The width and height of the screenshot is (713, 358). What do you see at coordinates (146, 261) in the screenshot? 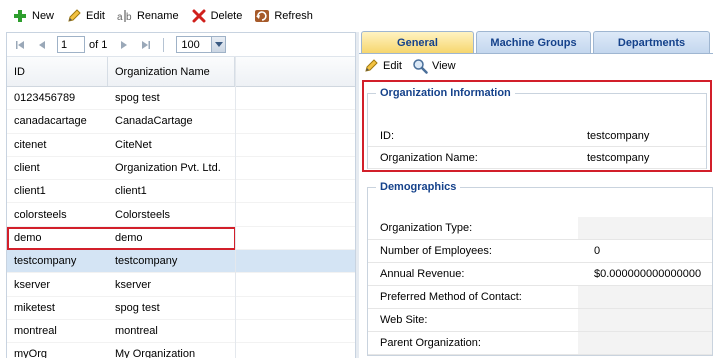
I see `row-name-cell: testcompany` at bounding box center [146, 261].